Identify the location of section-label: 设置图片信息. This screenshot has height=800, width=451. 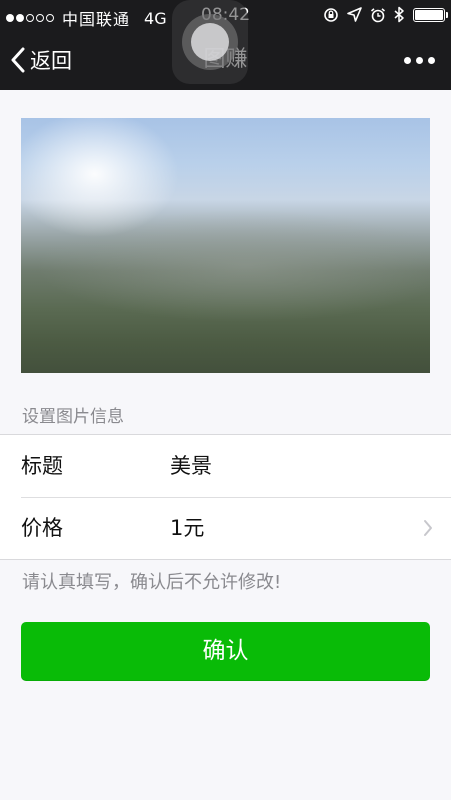
(73, 417).